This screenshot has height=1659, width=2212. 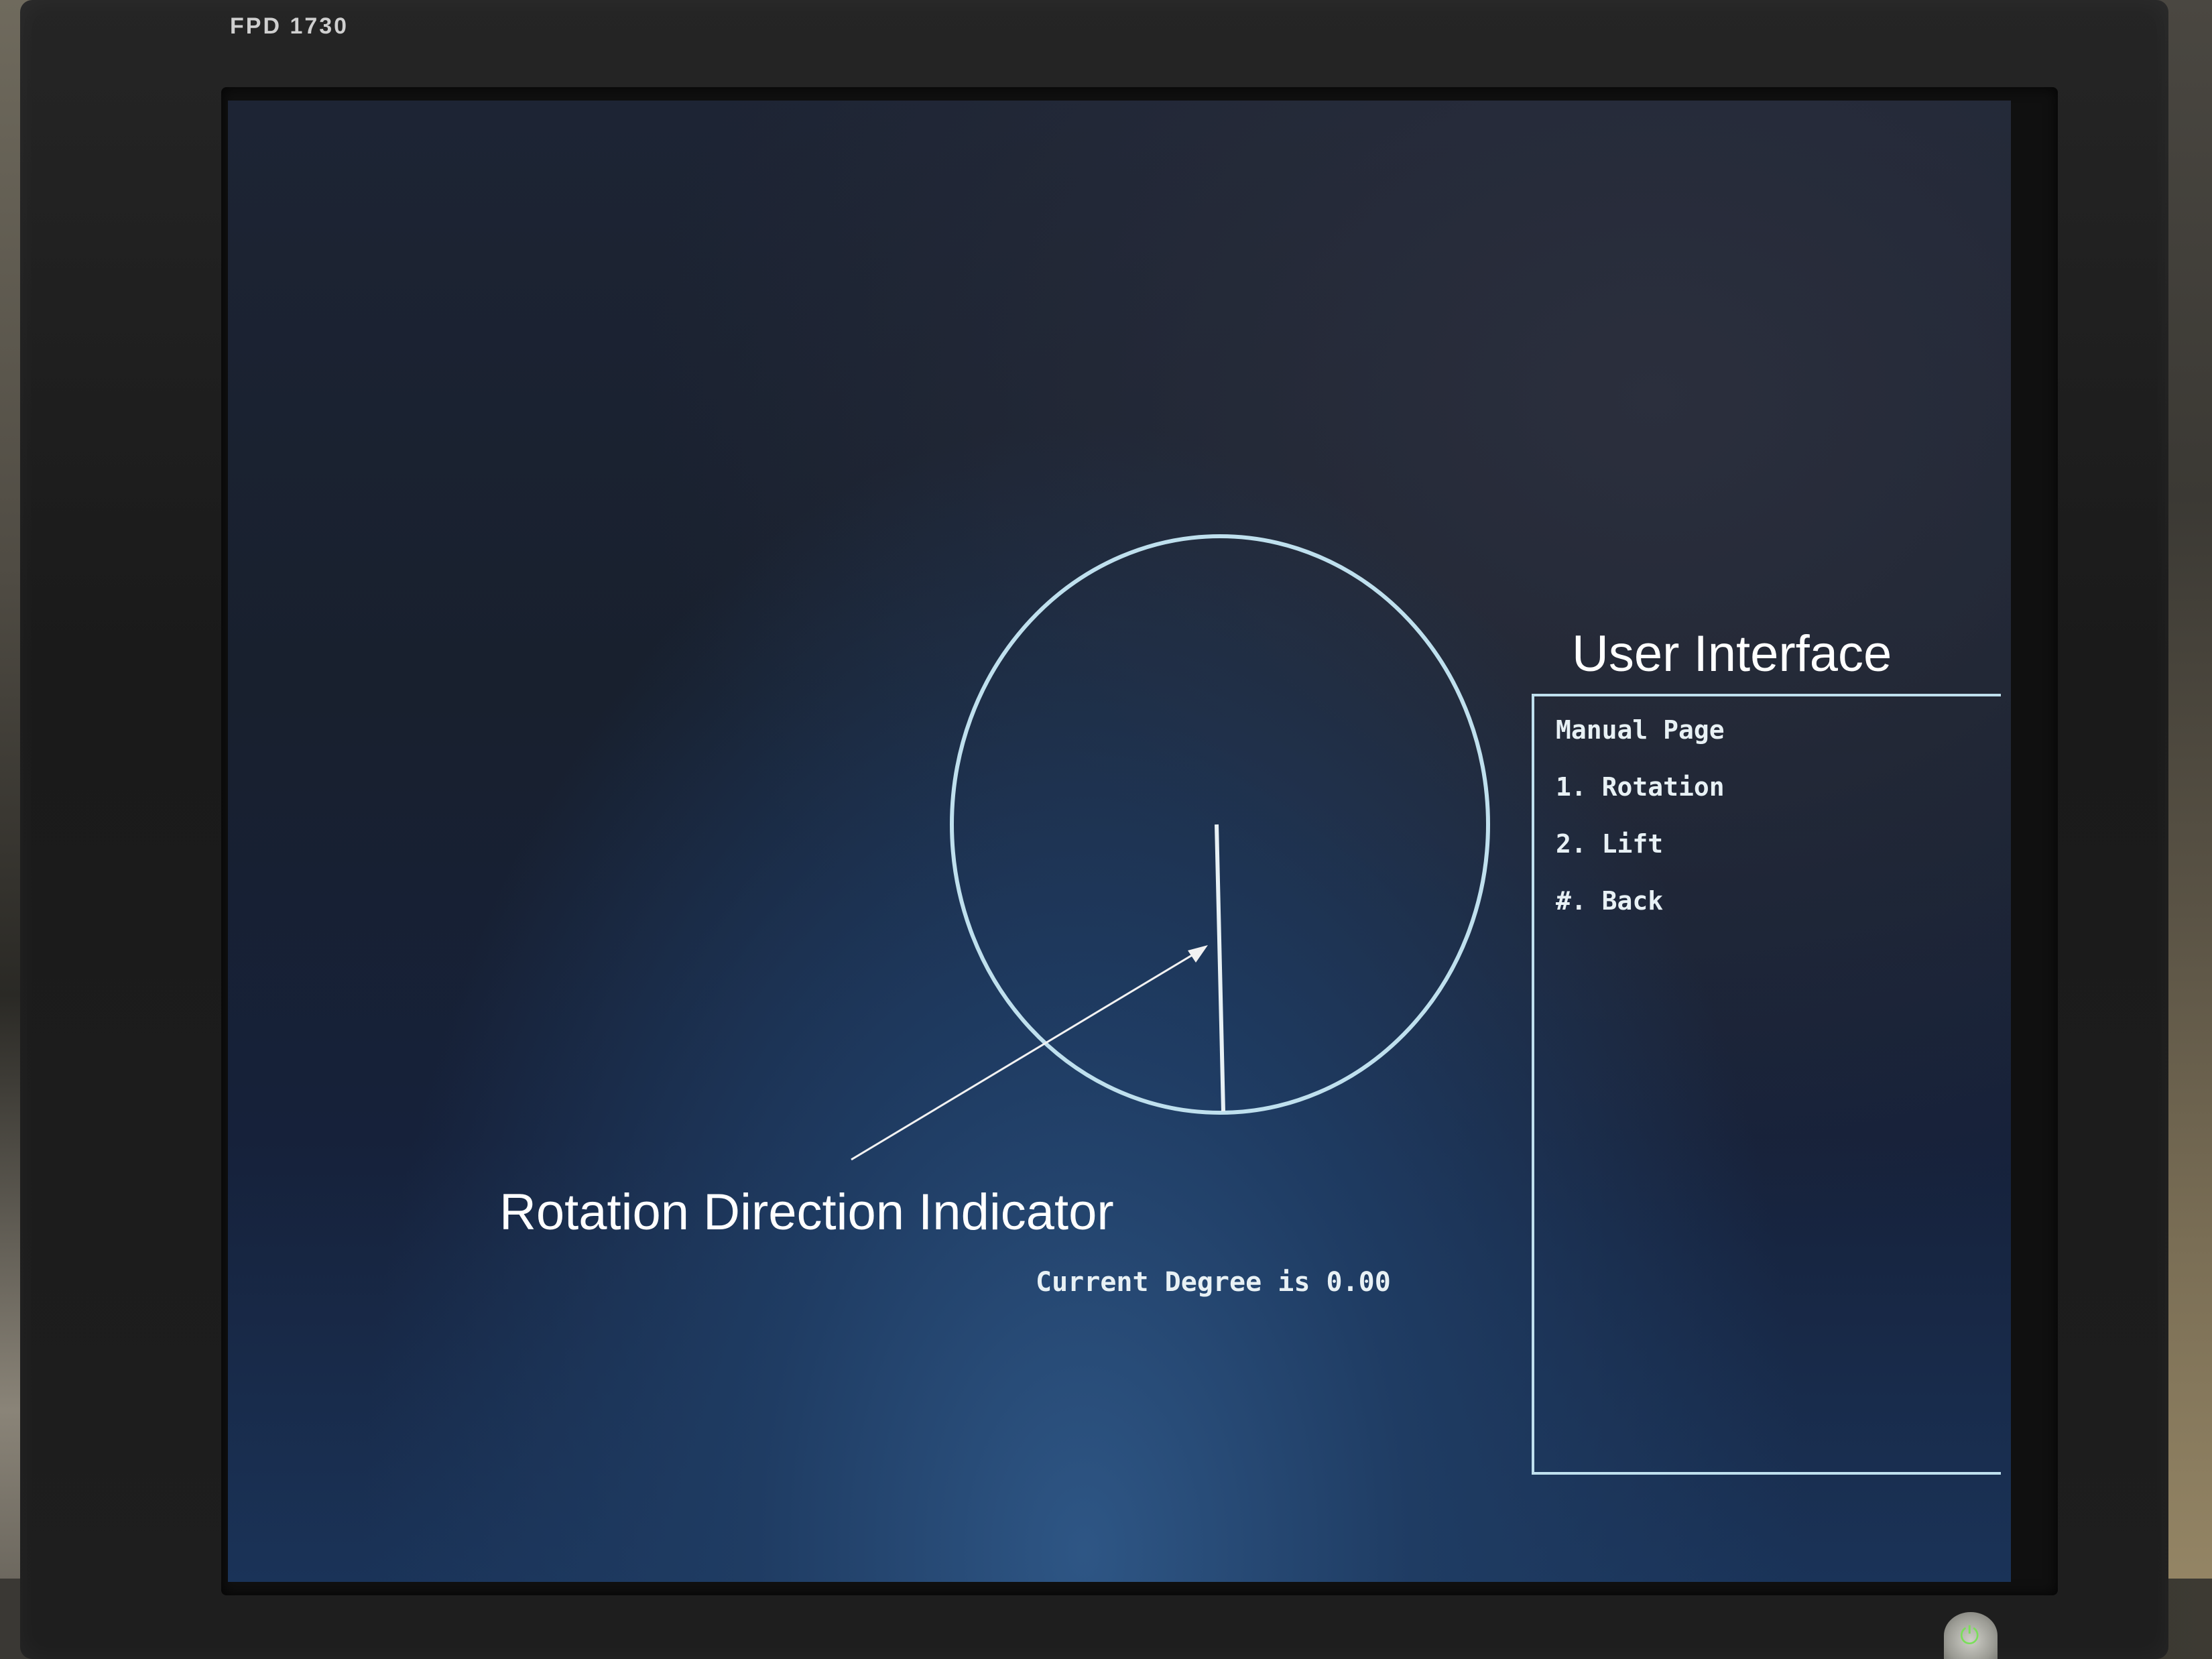 I want to click on annotation-arrow-line, so click(x=1026, y=1055).